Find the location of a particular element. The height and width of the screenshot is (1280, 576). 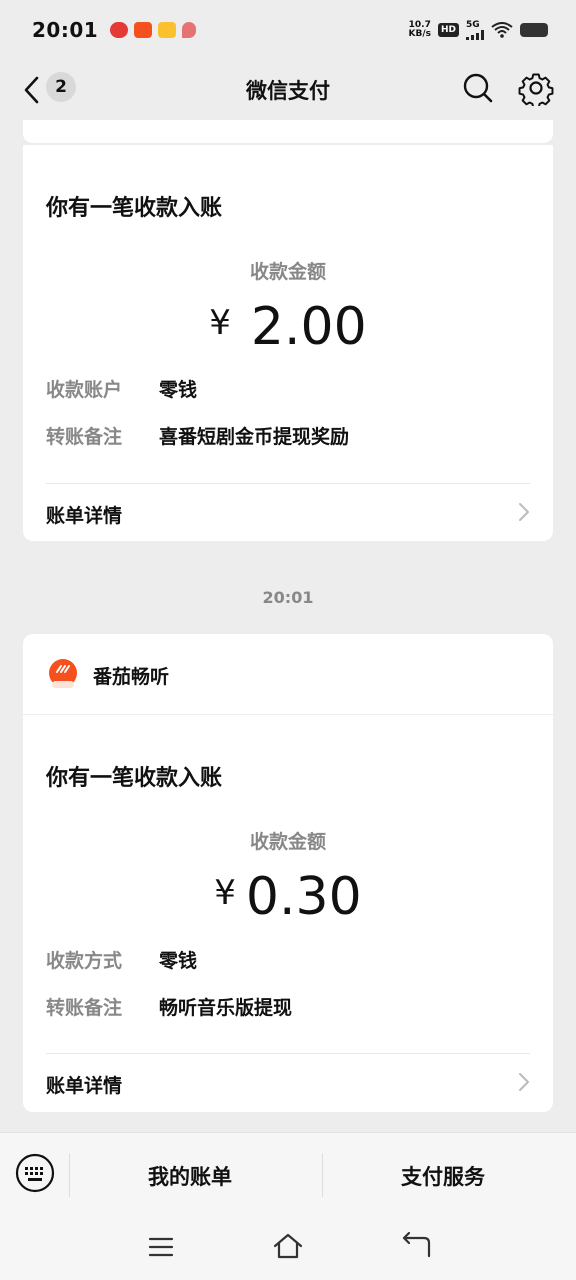

bottom-menu-bar: 我的账单 支付服务 is located at coordinates (288, 1174).